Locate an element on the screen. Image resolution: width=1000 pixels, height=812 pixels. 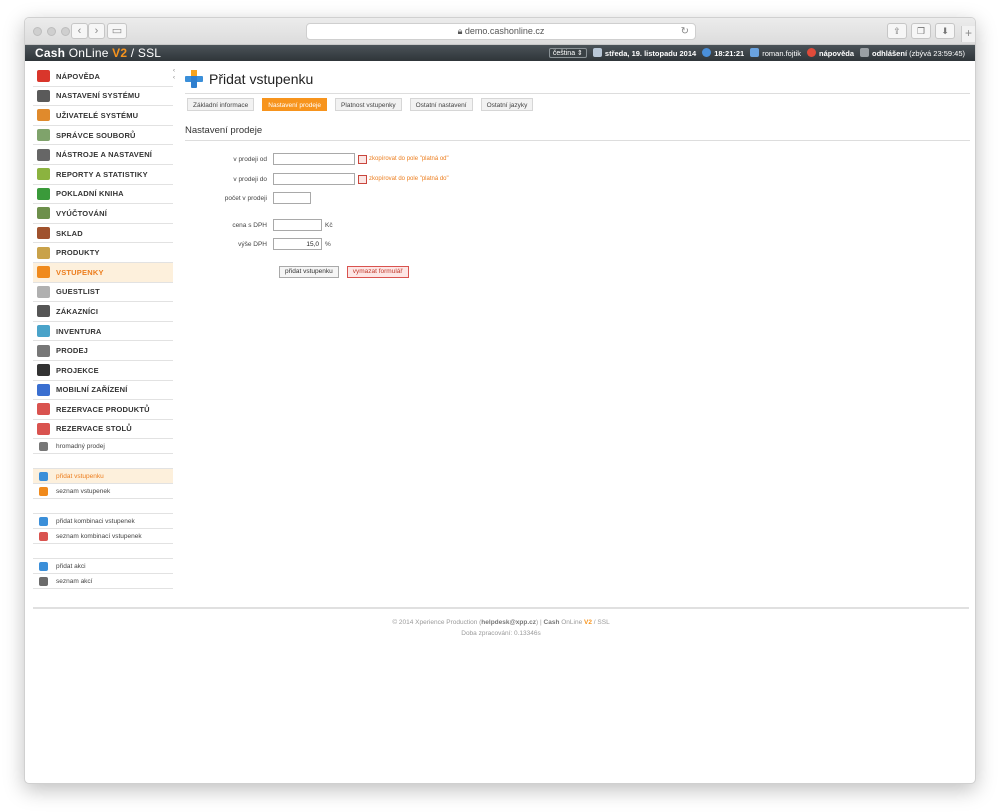
submenu-item: seznam vstupenek is located at coordinates (103, 492).